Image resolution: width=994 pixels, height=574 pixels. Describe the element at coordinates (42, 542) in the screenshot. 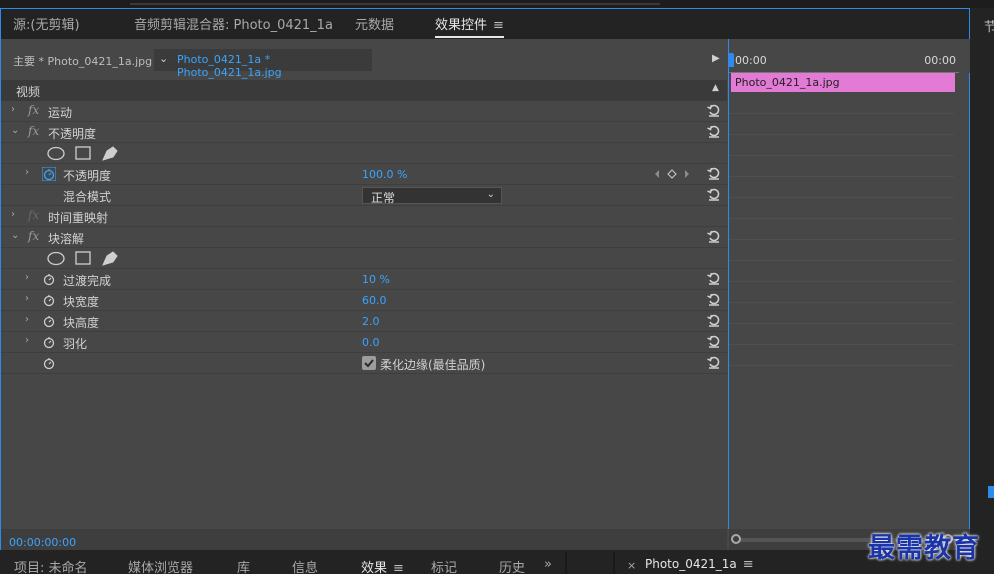

I see `current-timecode: 00:00:00:00` at that location.